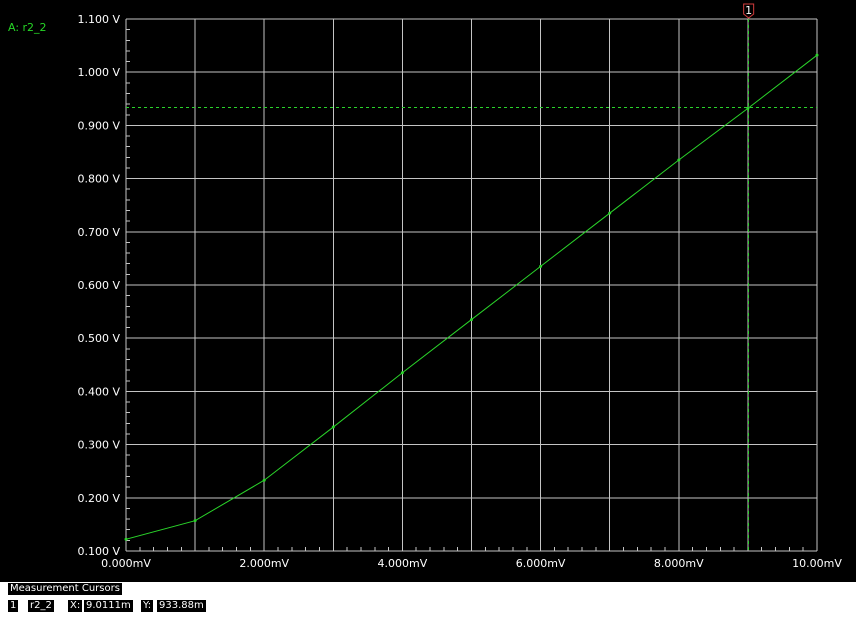  I want to click on cursor-marker-label: 1, so click(748, 10).